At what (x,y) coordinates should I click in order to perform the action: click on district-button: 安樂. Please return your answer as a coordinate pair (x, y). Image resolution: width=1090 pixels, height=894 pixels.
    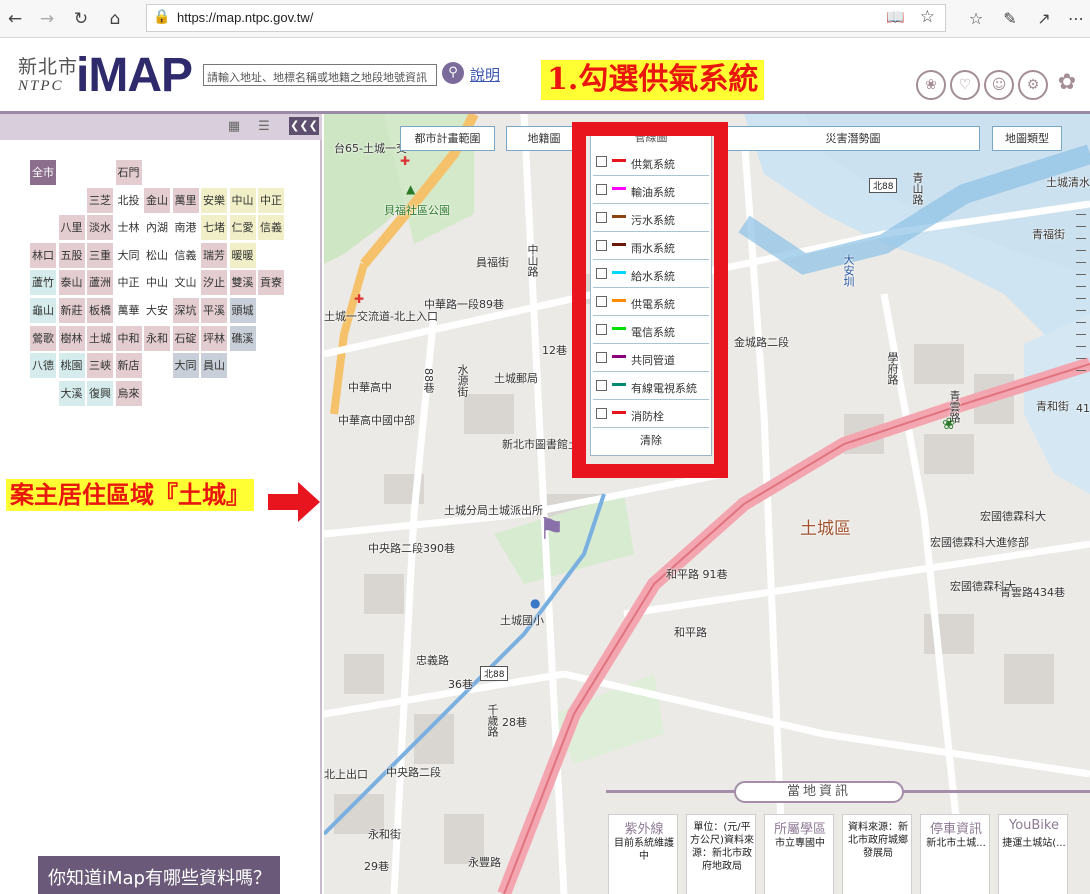
    Looking at the image, I should click on (214, 200).